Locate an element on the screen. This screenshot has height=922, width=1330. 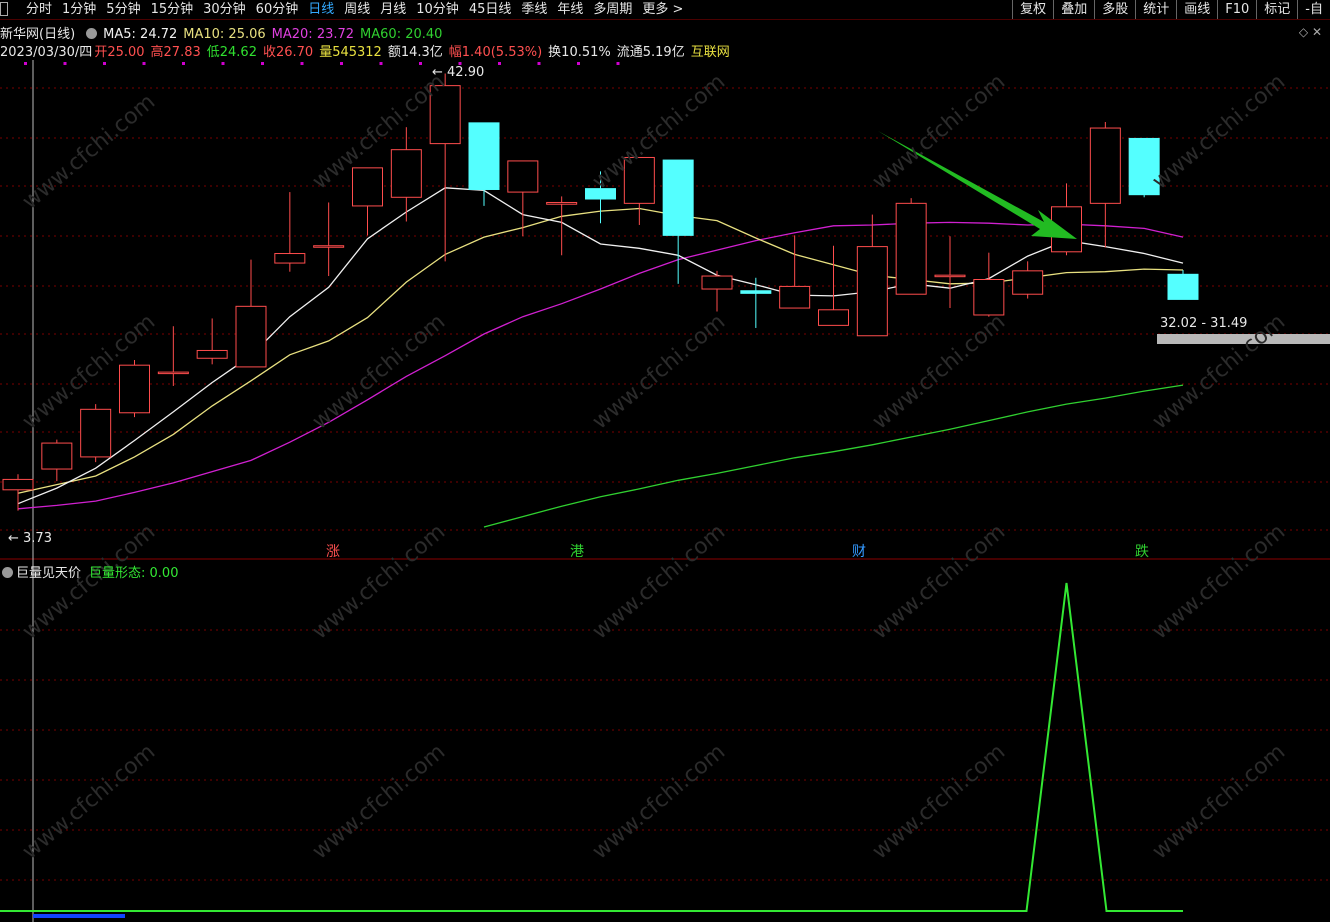
toolbar-button-3: 统计 is located at coordinates (1155, 9).